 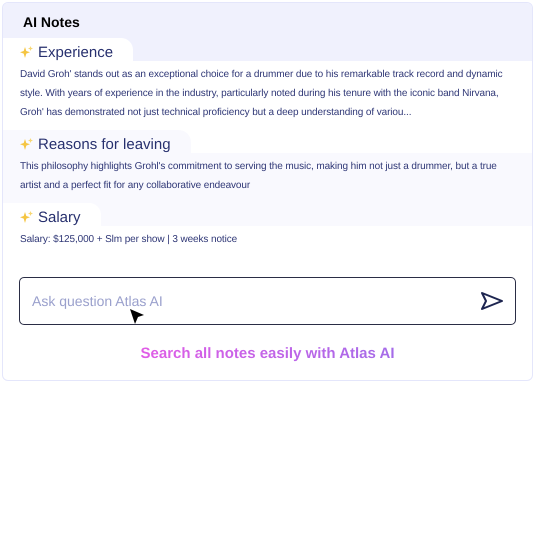 I want to click on send-button, so click(x=492, y=301).